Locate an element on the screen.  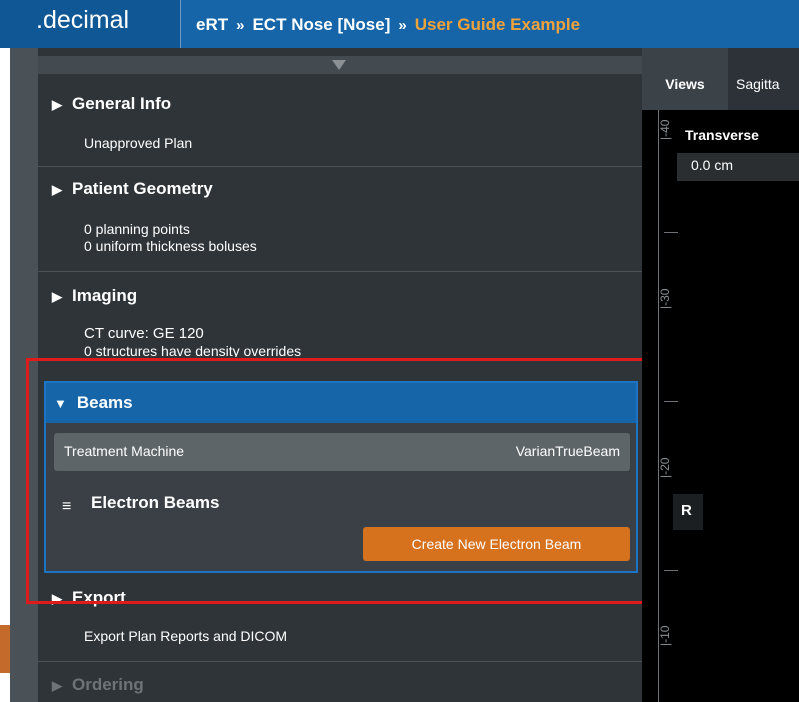
create-electron-beam-button: Create New Electron Beam is located at coordinates (496, 544).